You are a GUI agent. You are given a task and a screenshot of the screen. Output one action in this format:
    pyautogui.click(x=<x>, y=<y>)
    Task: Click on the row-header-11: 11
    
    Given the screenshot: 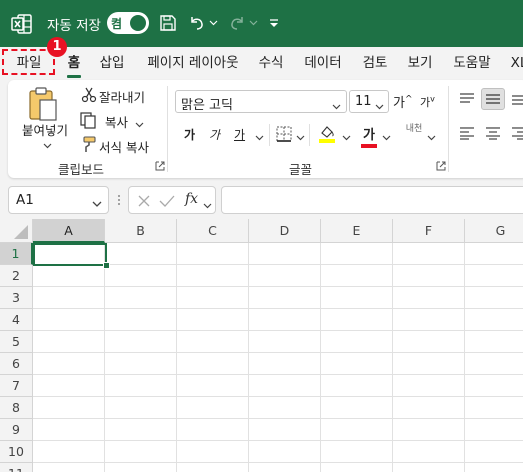 What is the action you would take?
    pyautogui.click(x=16, y=467)
    